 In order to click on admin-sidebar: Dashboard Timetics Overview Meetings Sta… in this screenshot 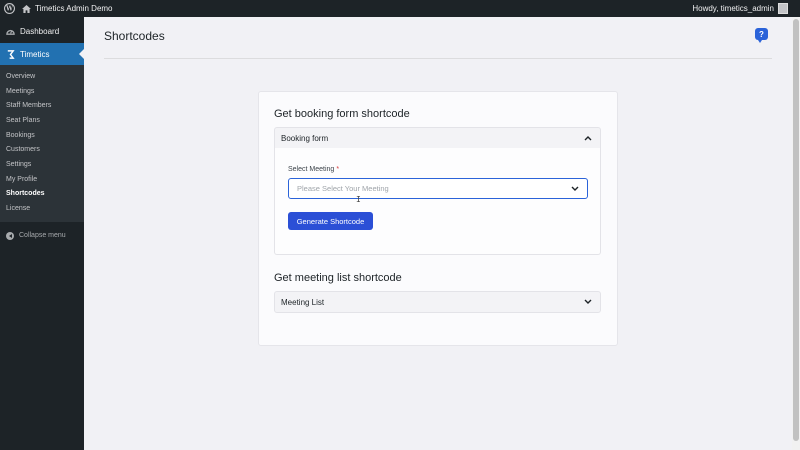, I will do `click(42, 233)`.